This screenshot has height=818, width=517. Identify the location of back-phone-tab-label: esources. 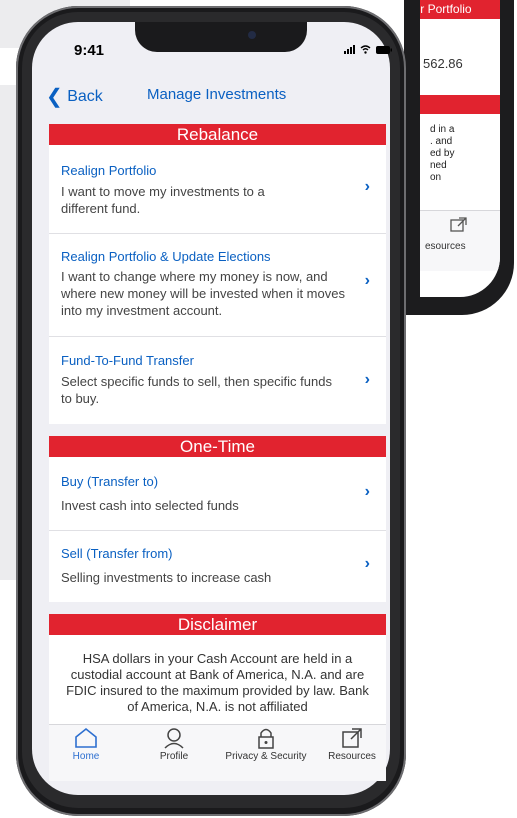
(445, 246).